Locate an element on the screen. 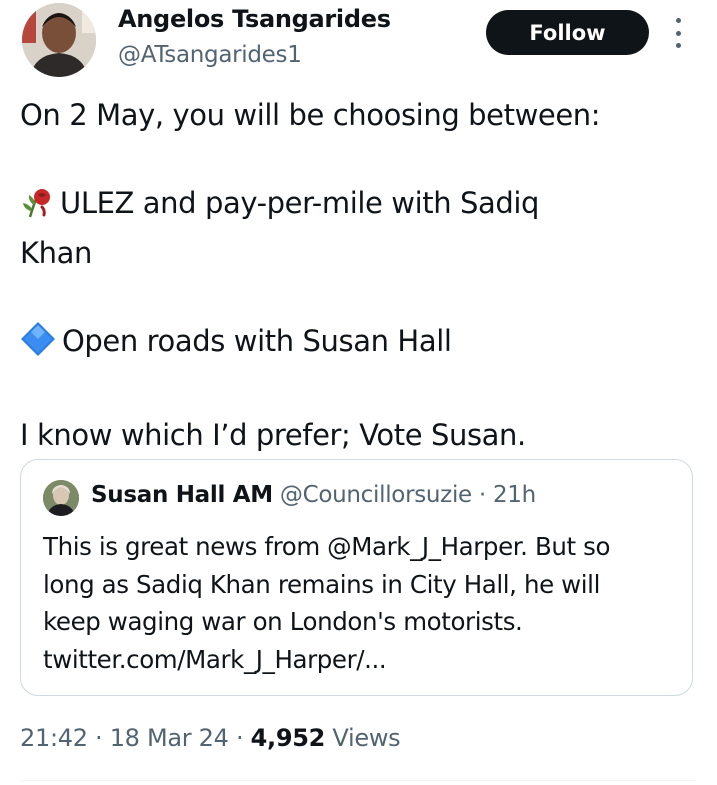 The image size is (717, 785). tweet-line-closing: I know which I’d prefer; Vote Susan. is located at coordinates (273, 435).